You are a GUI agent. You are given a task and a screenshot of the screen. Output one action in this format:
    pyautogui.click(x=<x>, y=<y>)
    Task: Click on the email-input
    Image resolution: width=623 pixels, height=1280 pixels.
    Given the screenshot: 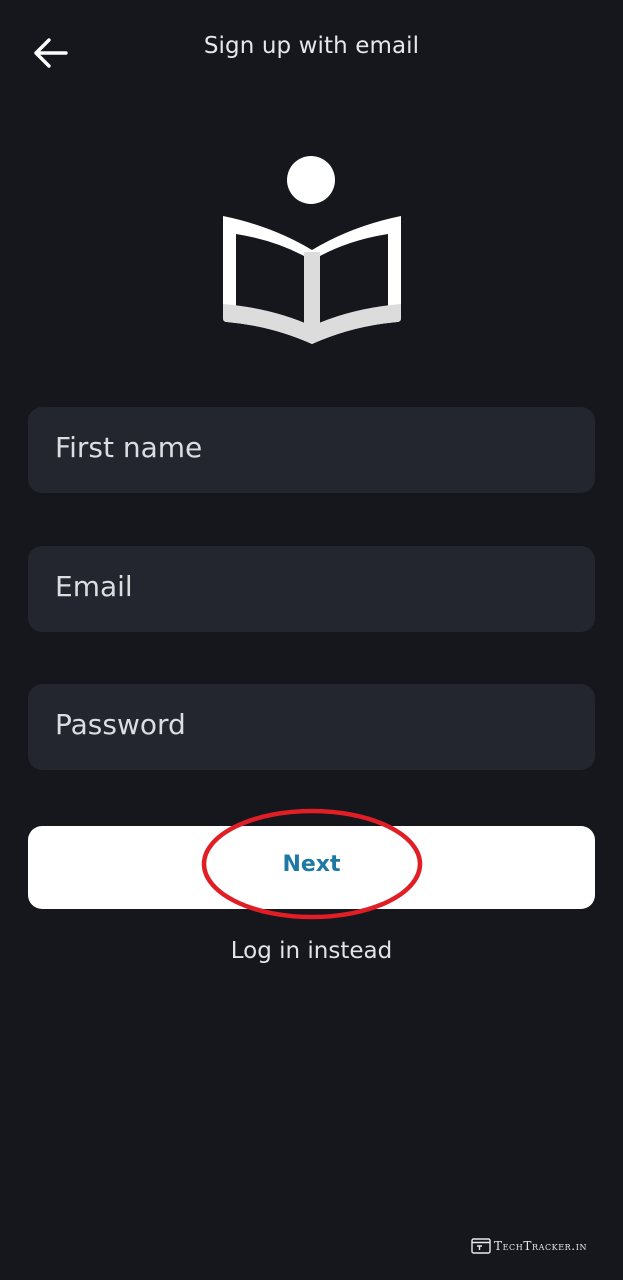 What is the action you would take?
    pyautogui.click(x=311, y=589)
    